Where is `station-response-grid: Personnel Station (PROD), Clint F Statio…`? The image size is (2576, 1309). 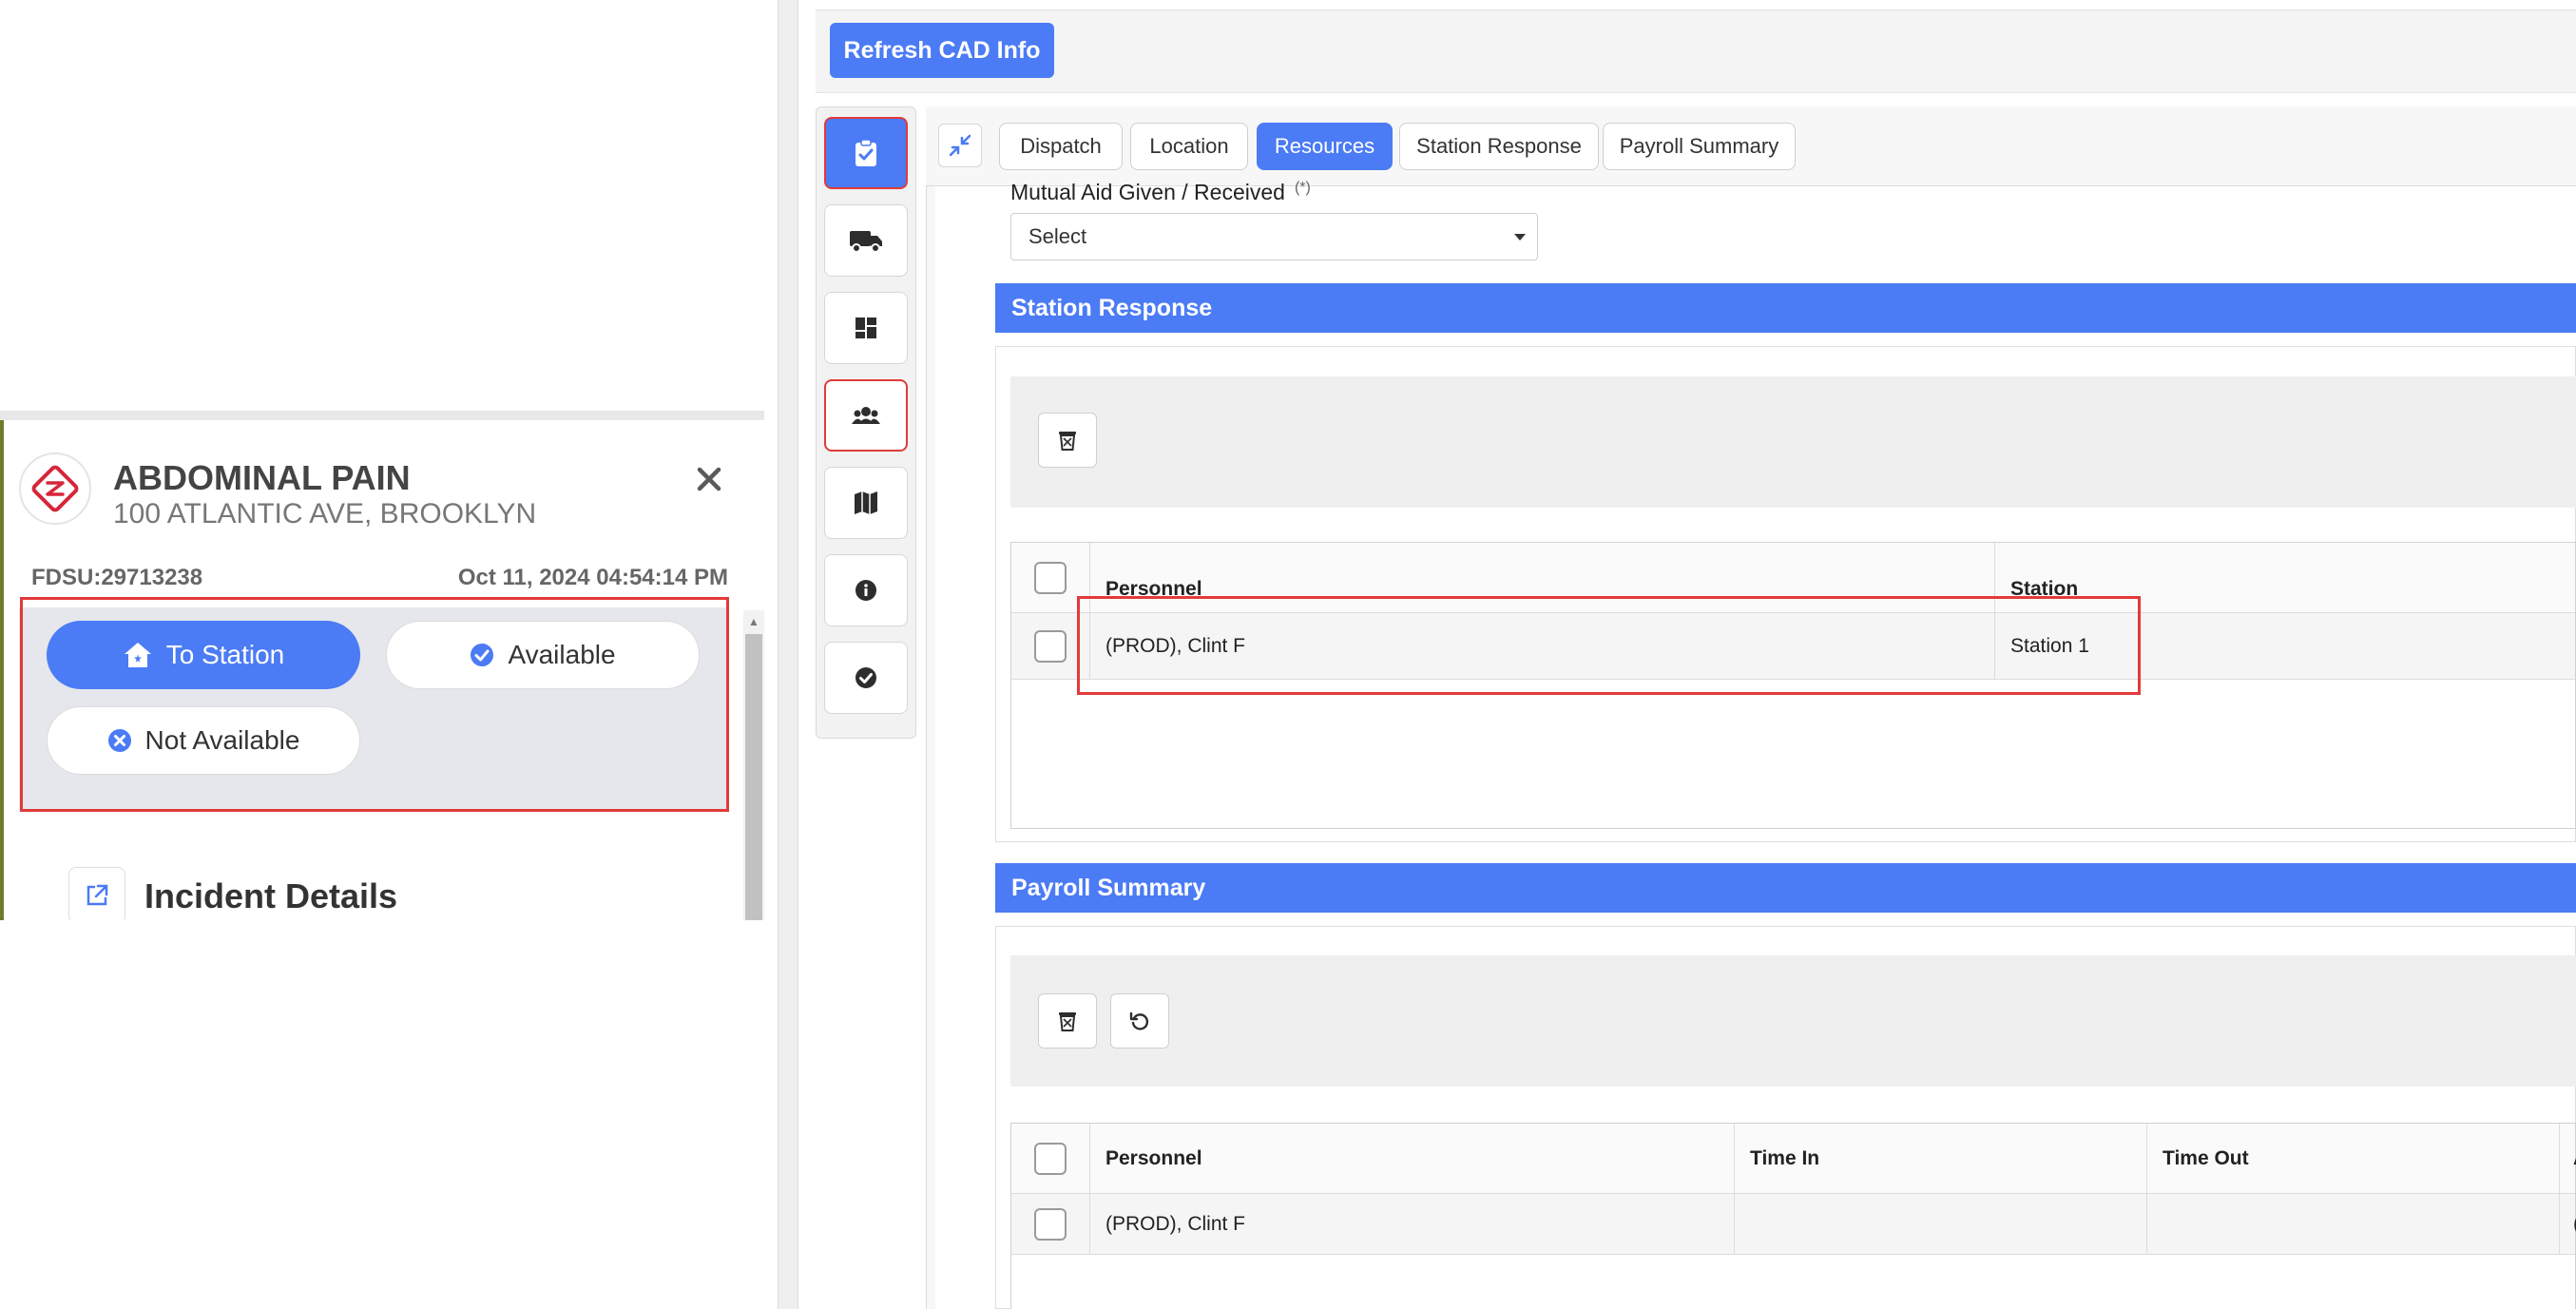 station-response-grid: Personnel Station (PROD), Clint F Statio… is located at coordinates (1793, 685).